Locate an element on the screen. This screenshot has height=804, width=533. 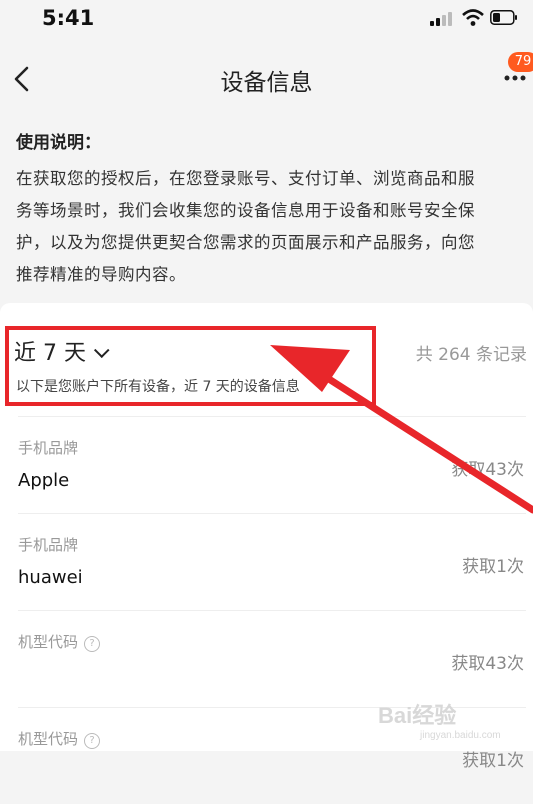
highlight-annotation-box is located at coordinates (190, 366).